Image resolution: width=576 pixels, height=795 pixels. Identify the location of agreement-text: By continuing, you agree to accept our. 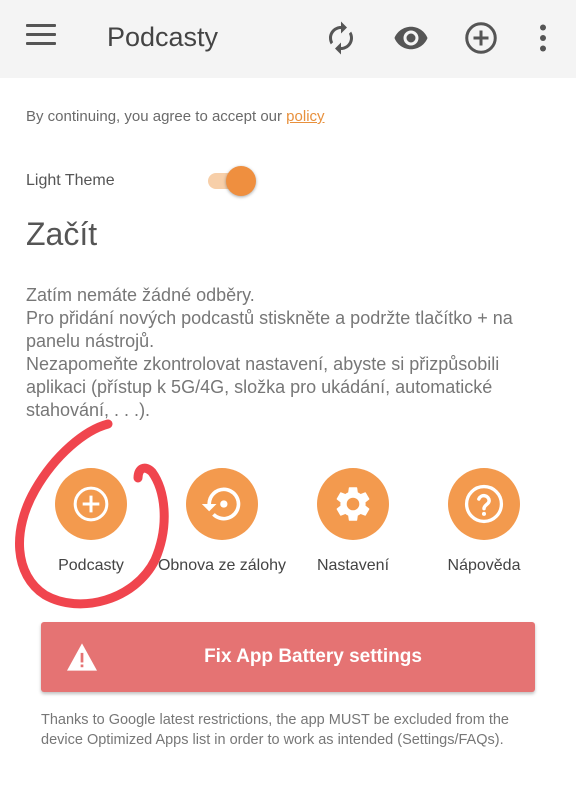
(154, 116).